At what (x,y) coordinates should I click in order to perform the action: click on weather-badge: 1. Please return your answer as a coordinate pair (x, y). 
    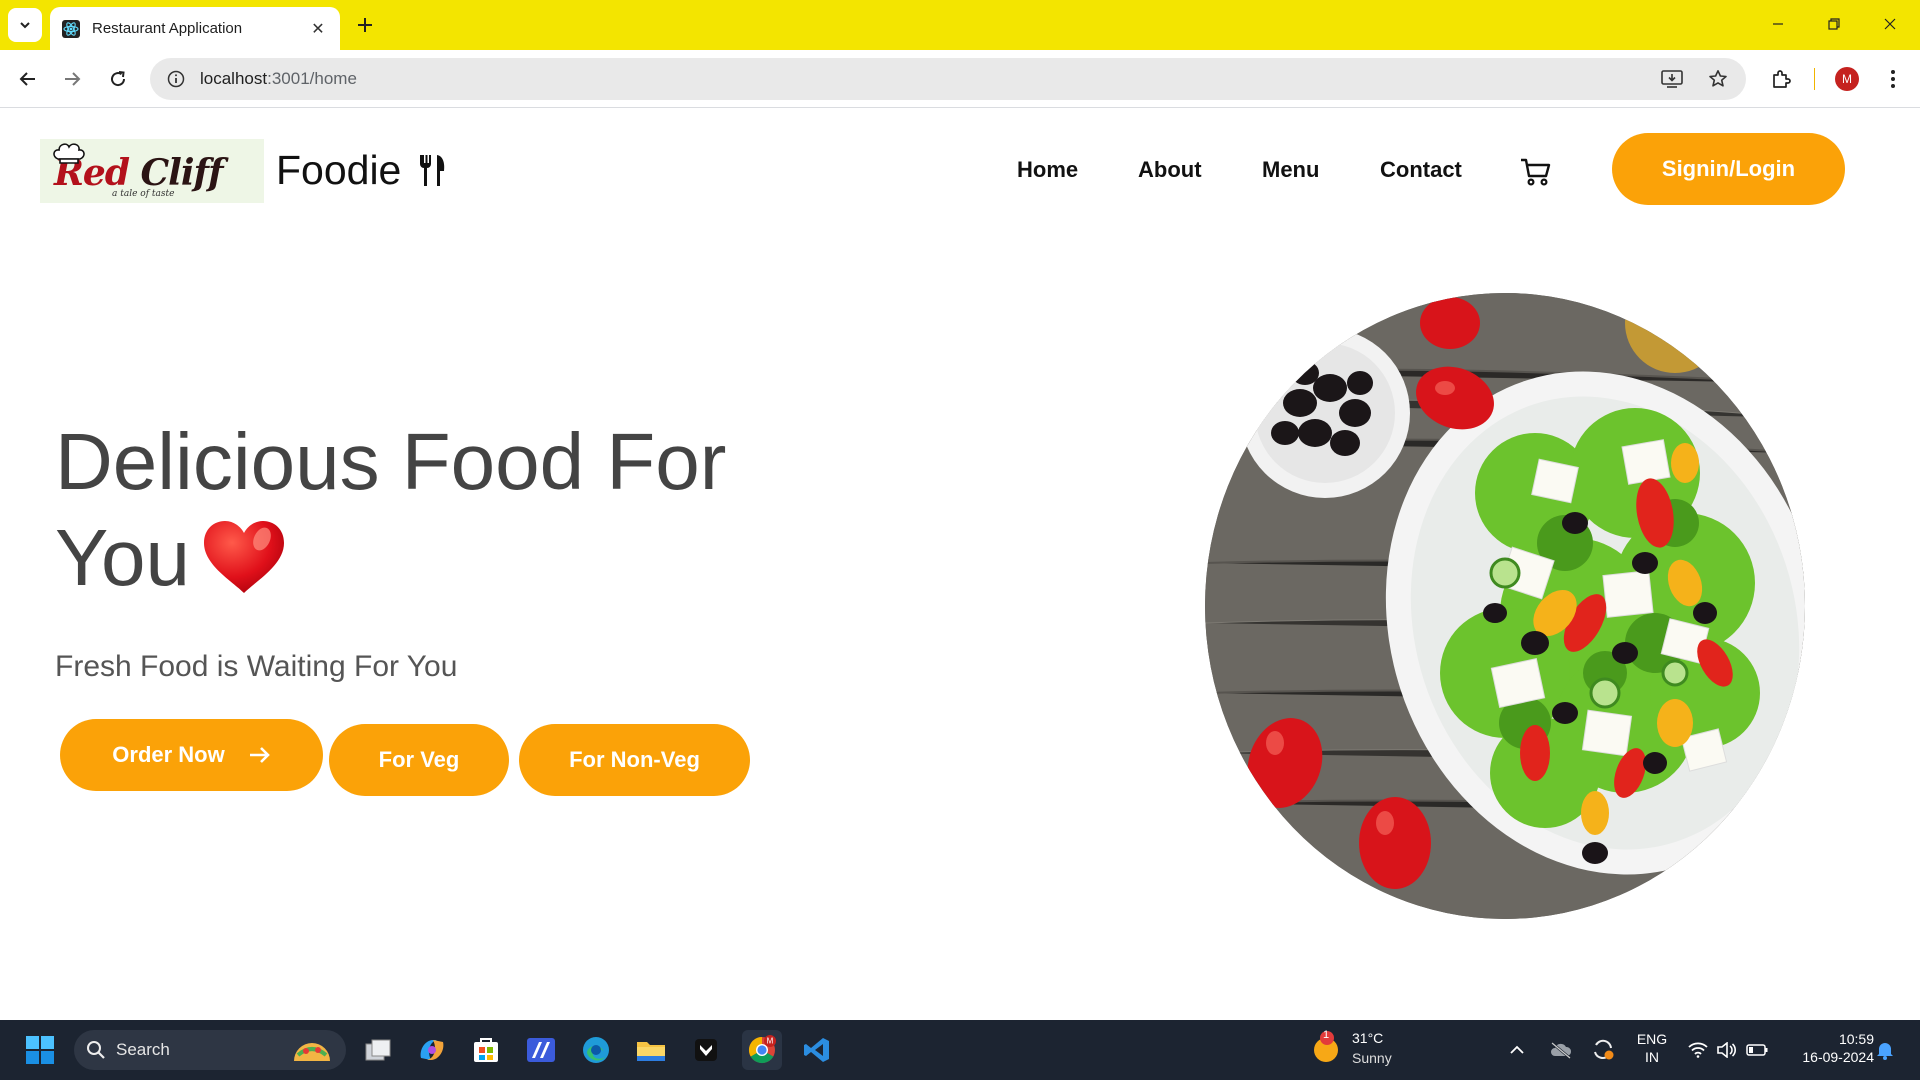
    Looking at the image, I should click on (1326, 1035).